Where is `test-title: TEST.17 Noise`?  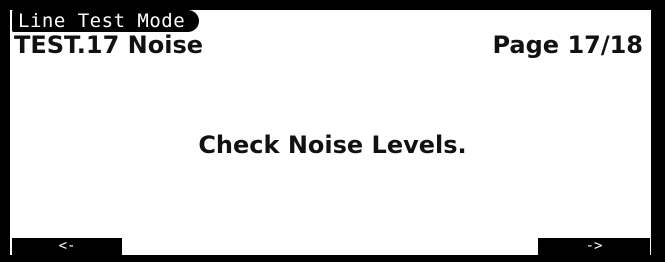
test-title: TEST.17 Noise is located at coordinates (109, 45).